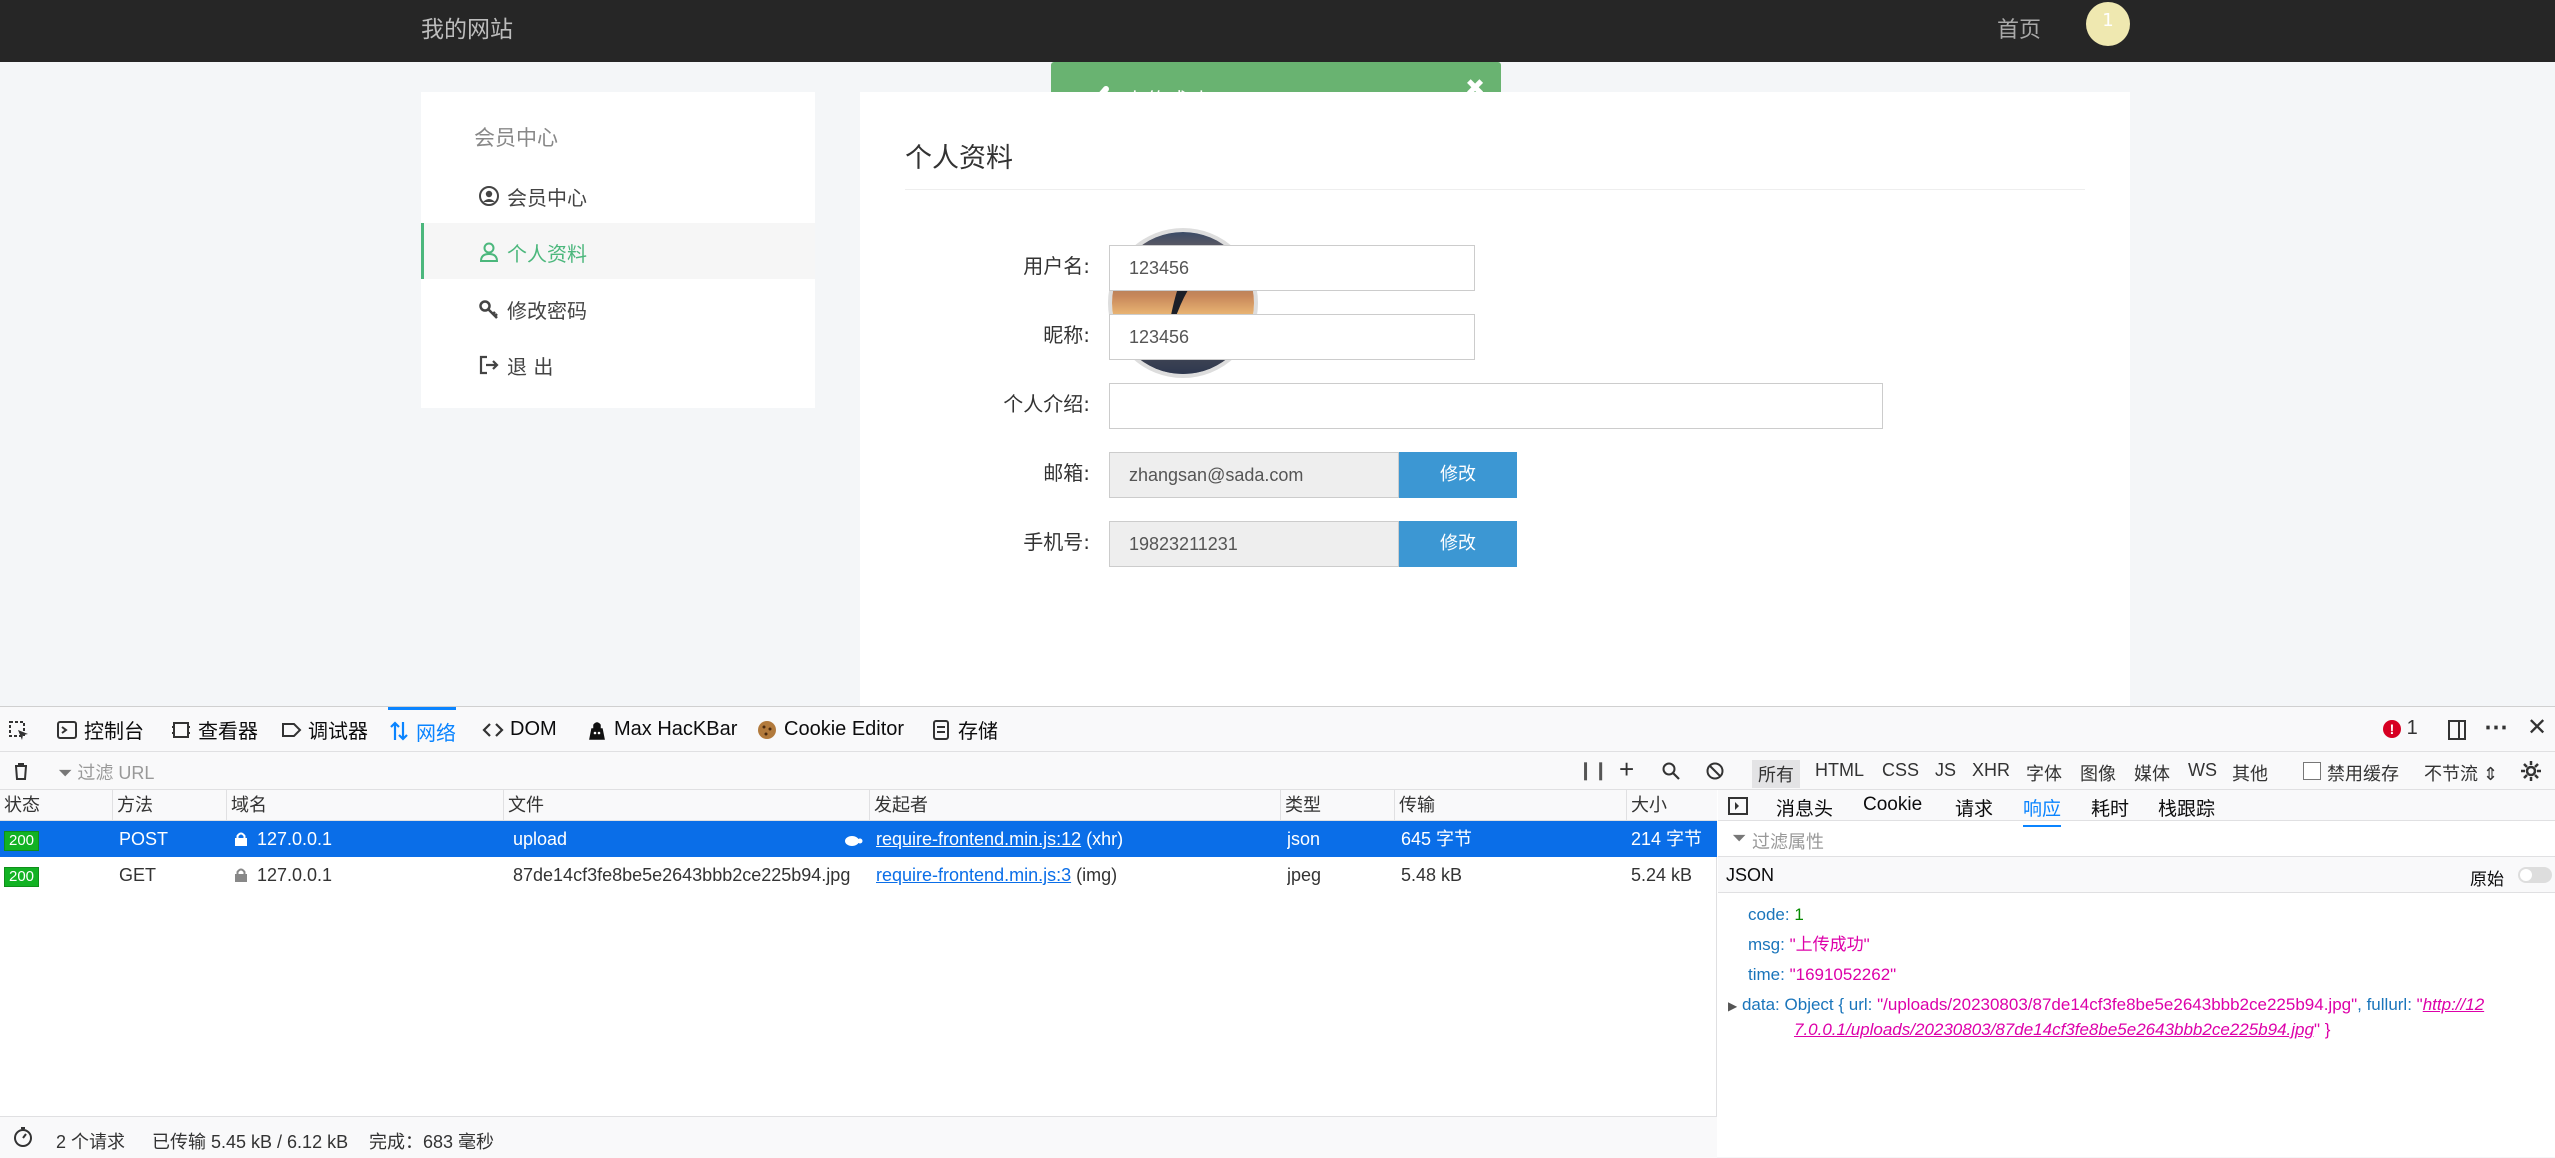  Describe the element at coordinates (2098, 773) in the screenshot. I see `filter-images: 图像` at that location.